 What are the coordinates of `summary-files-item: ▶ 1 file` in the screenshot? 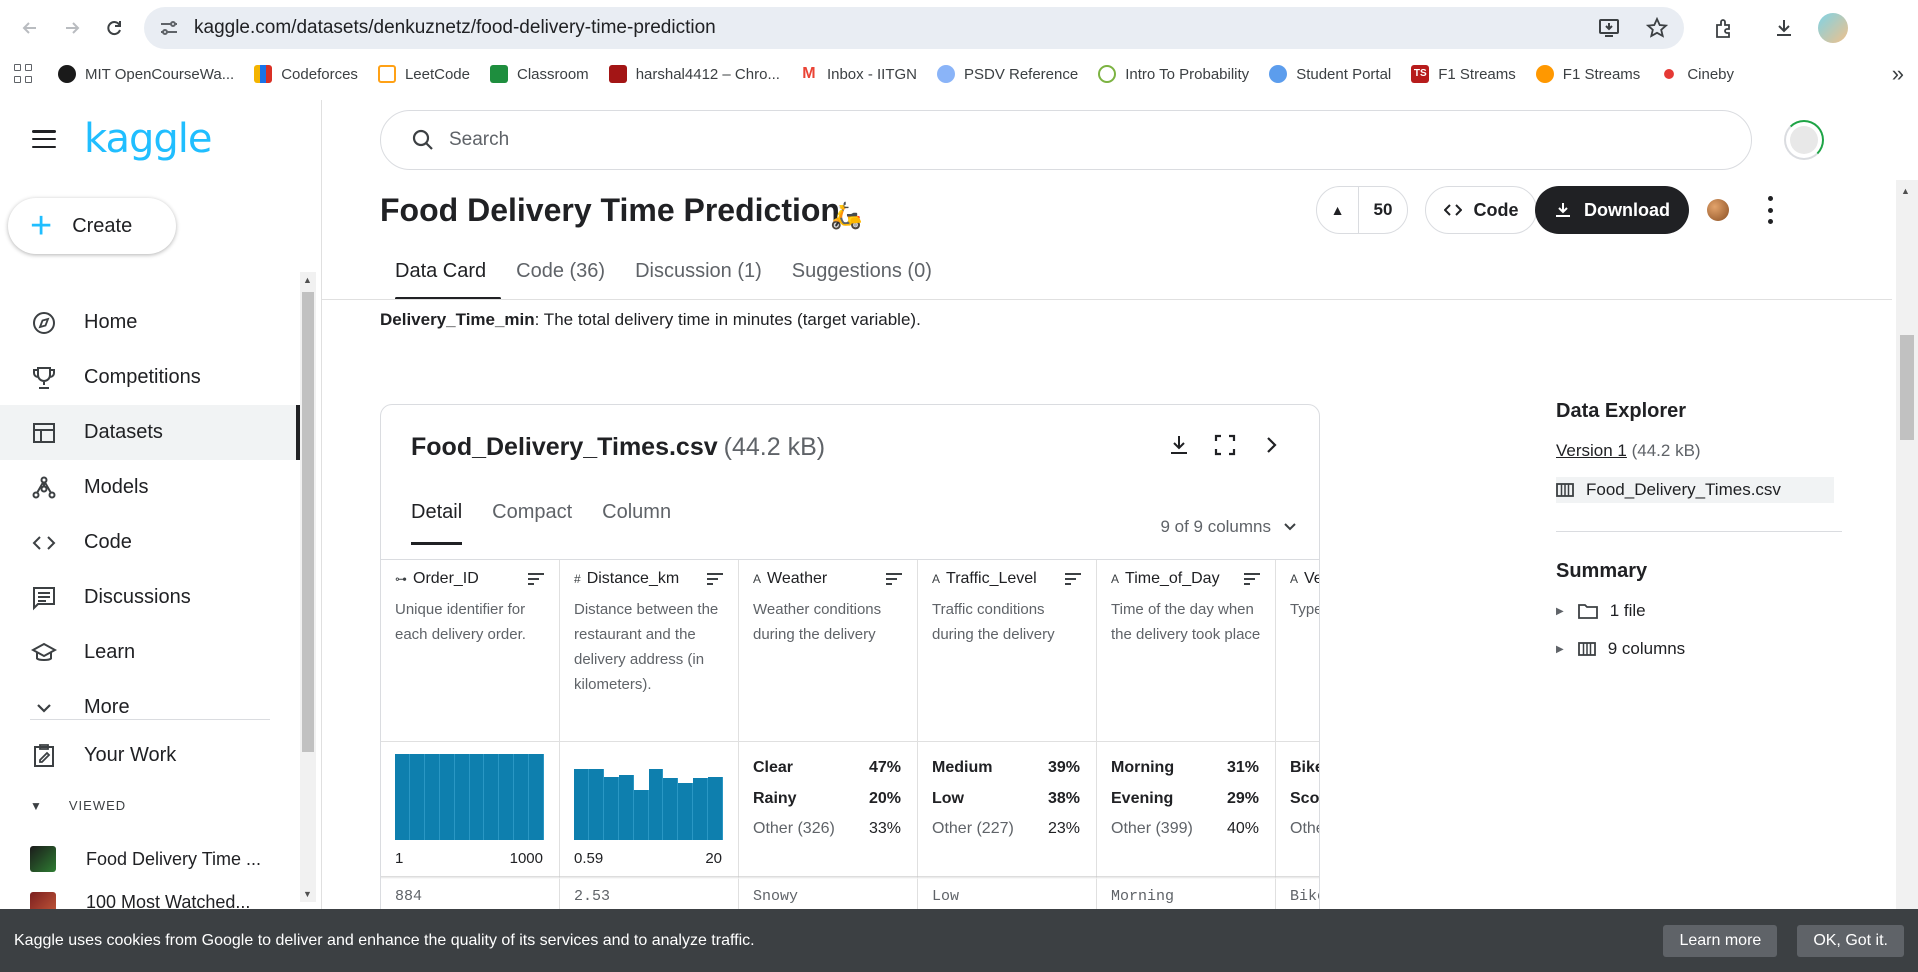 It's located at (1699, 611).